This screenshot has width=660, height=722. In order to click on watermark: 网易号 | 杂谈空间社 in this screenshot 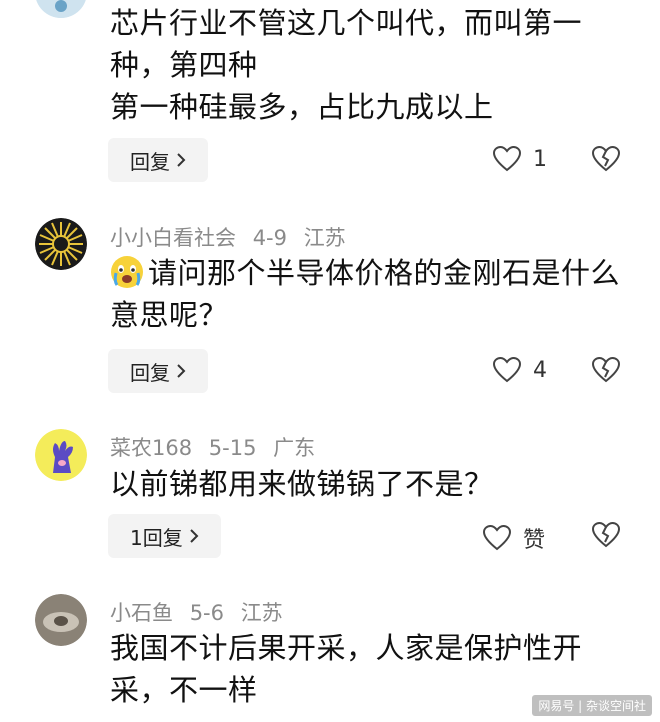, I will do `click(592, 705)`.